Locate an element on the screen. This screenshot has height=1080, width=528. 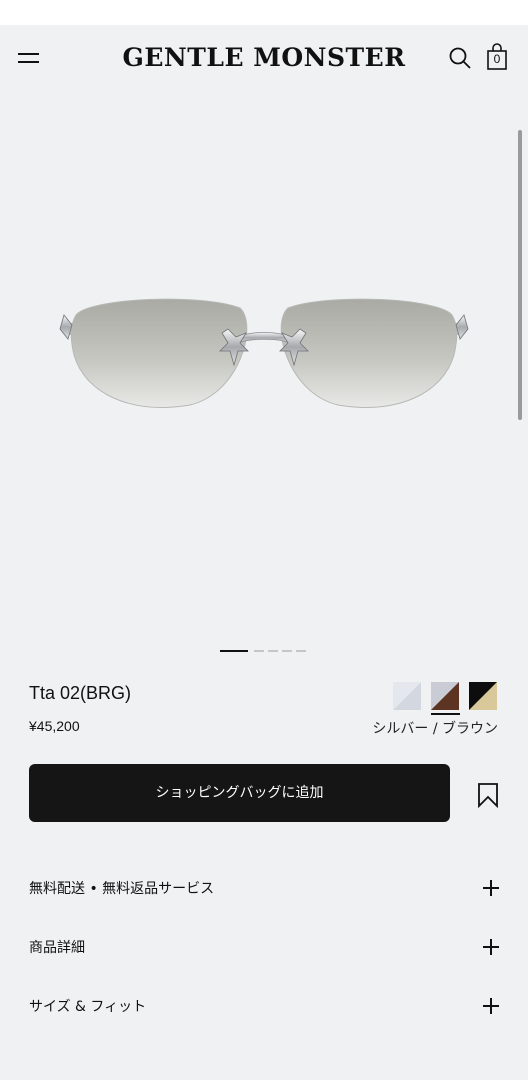
status-bar is located at coordinates (264, 12).